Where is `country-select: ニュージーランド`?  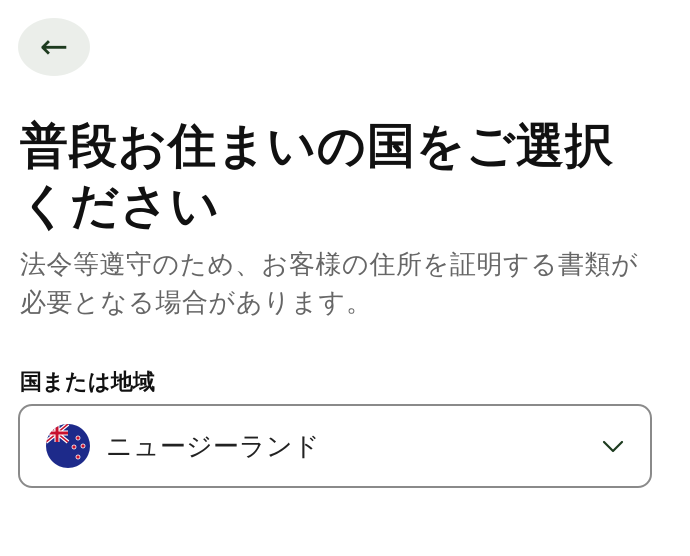 country-select: ニュージーランド is located at coordinates (335, 446).